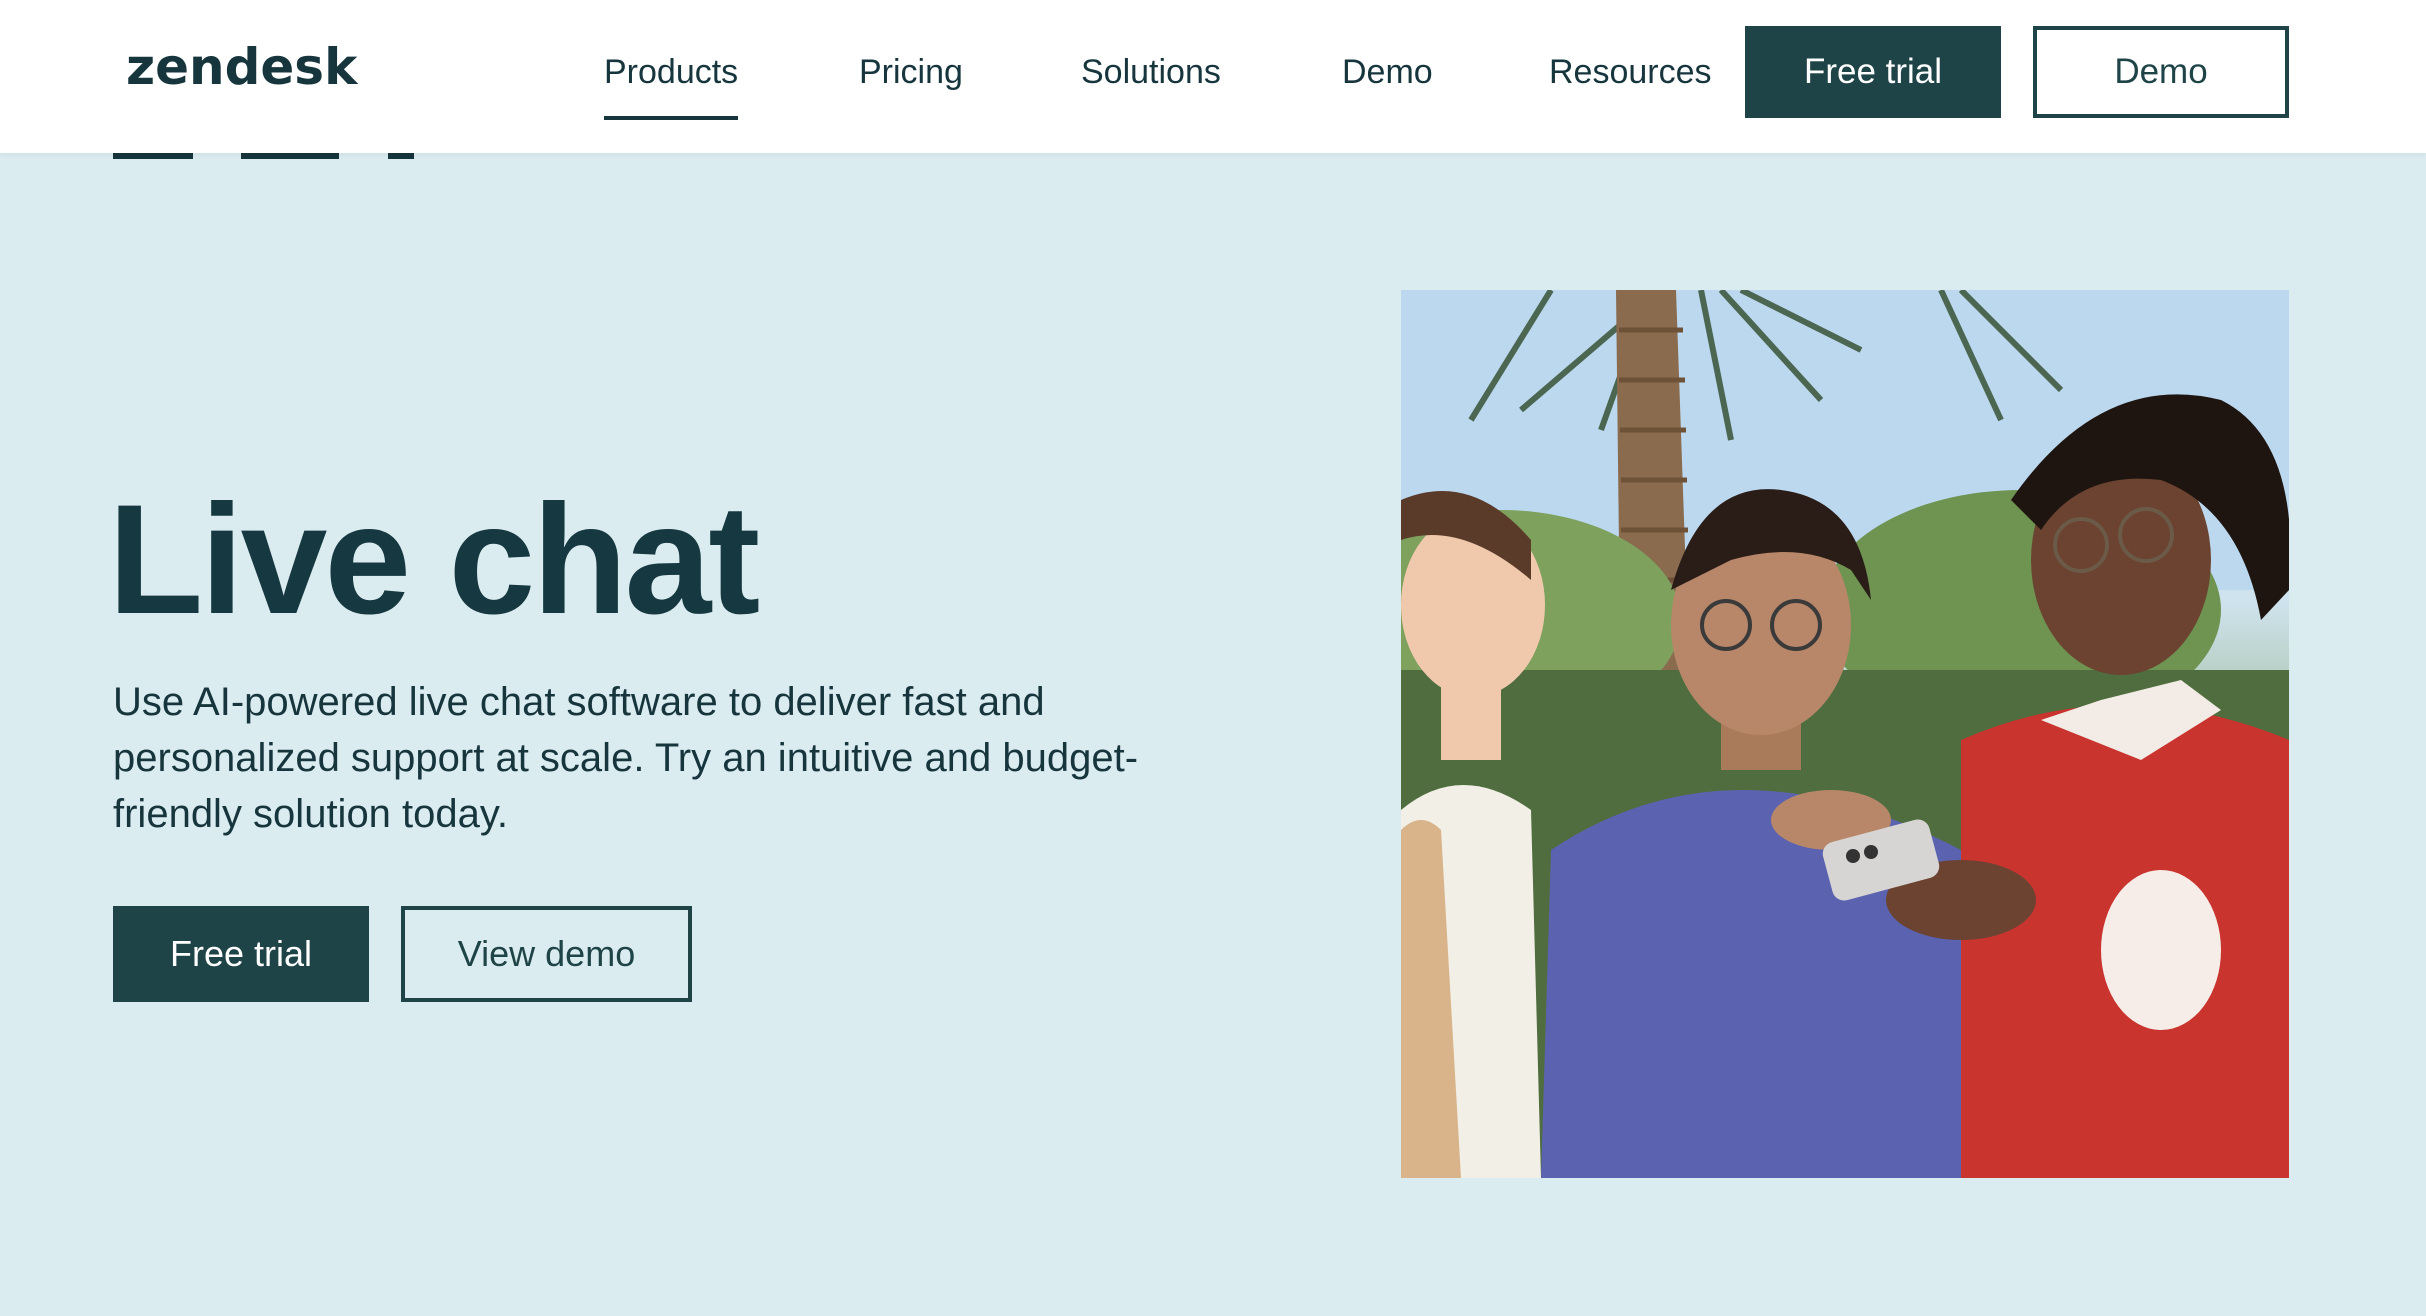 The width and height of the screenshot is (2426, 1316). I want to click on nav-pricing: Pricing, so click(911, 72).